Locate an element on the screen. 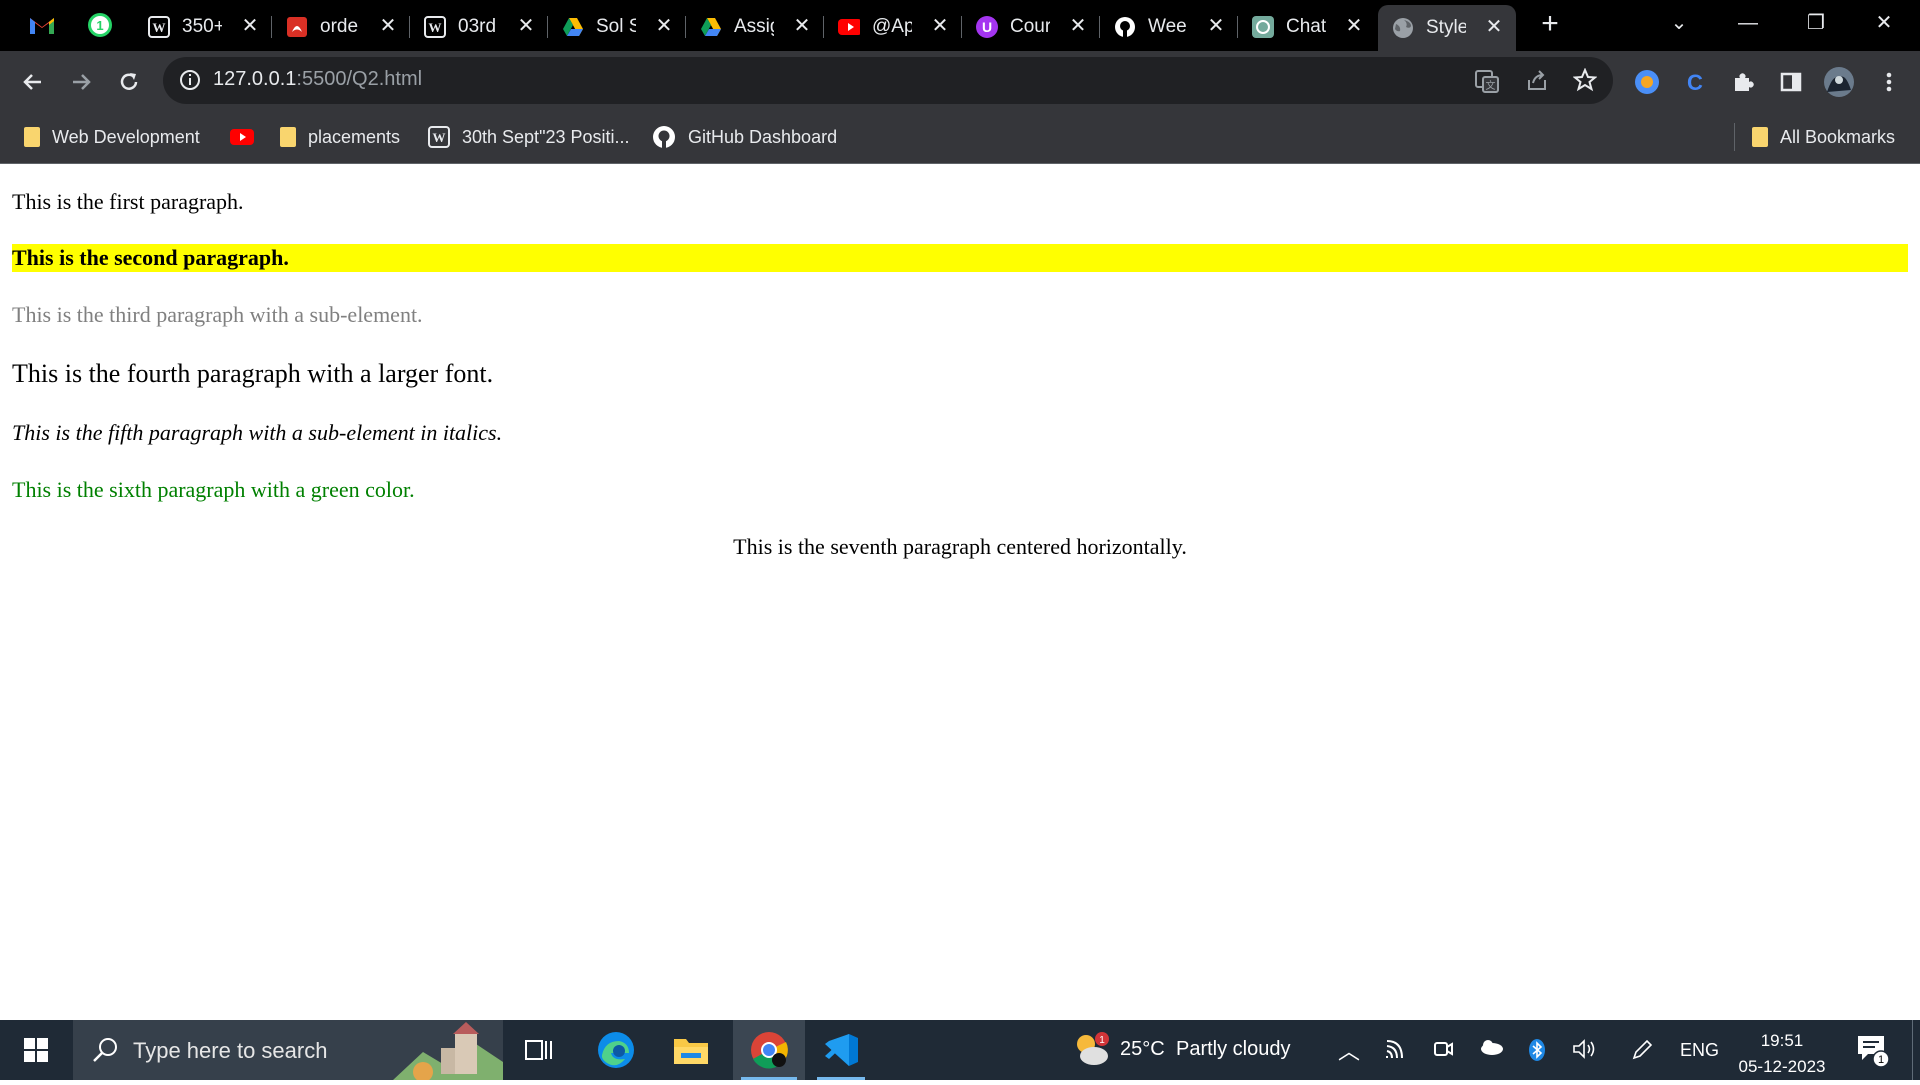  tab-7: U Cour ✕ is located at coordinates (1031, 26).